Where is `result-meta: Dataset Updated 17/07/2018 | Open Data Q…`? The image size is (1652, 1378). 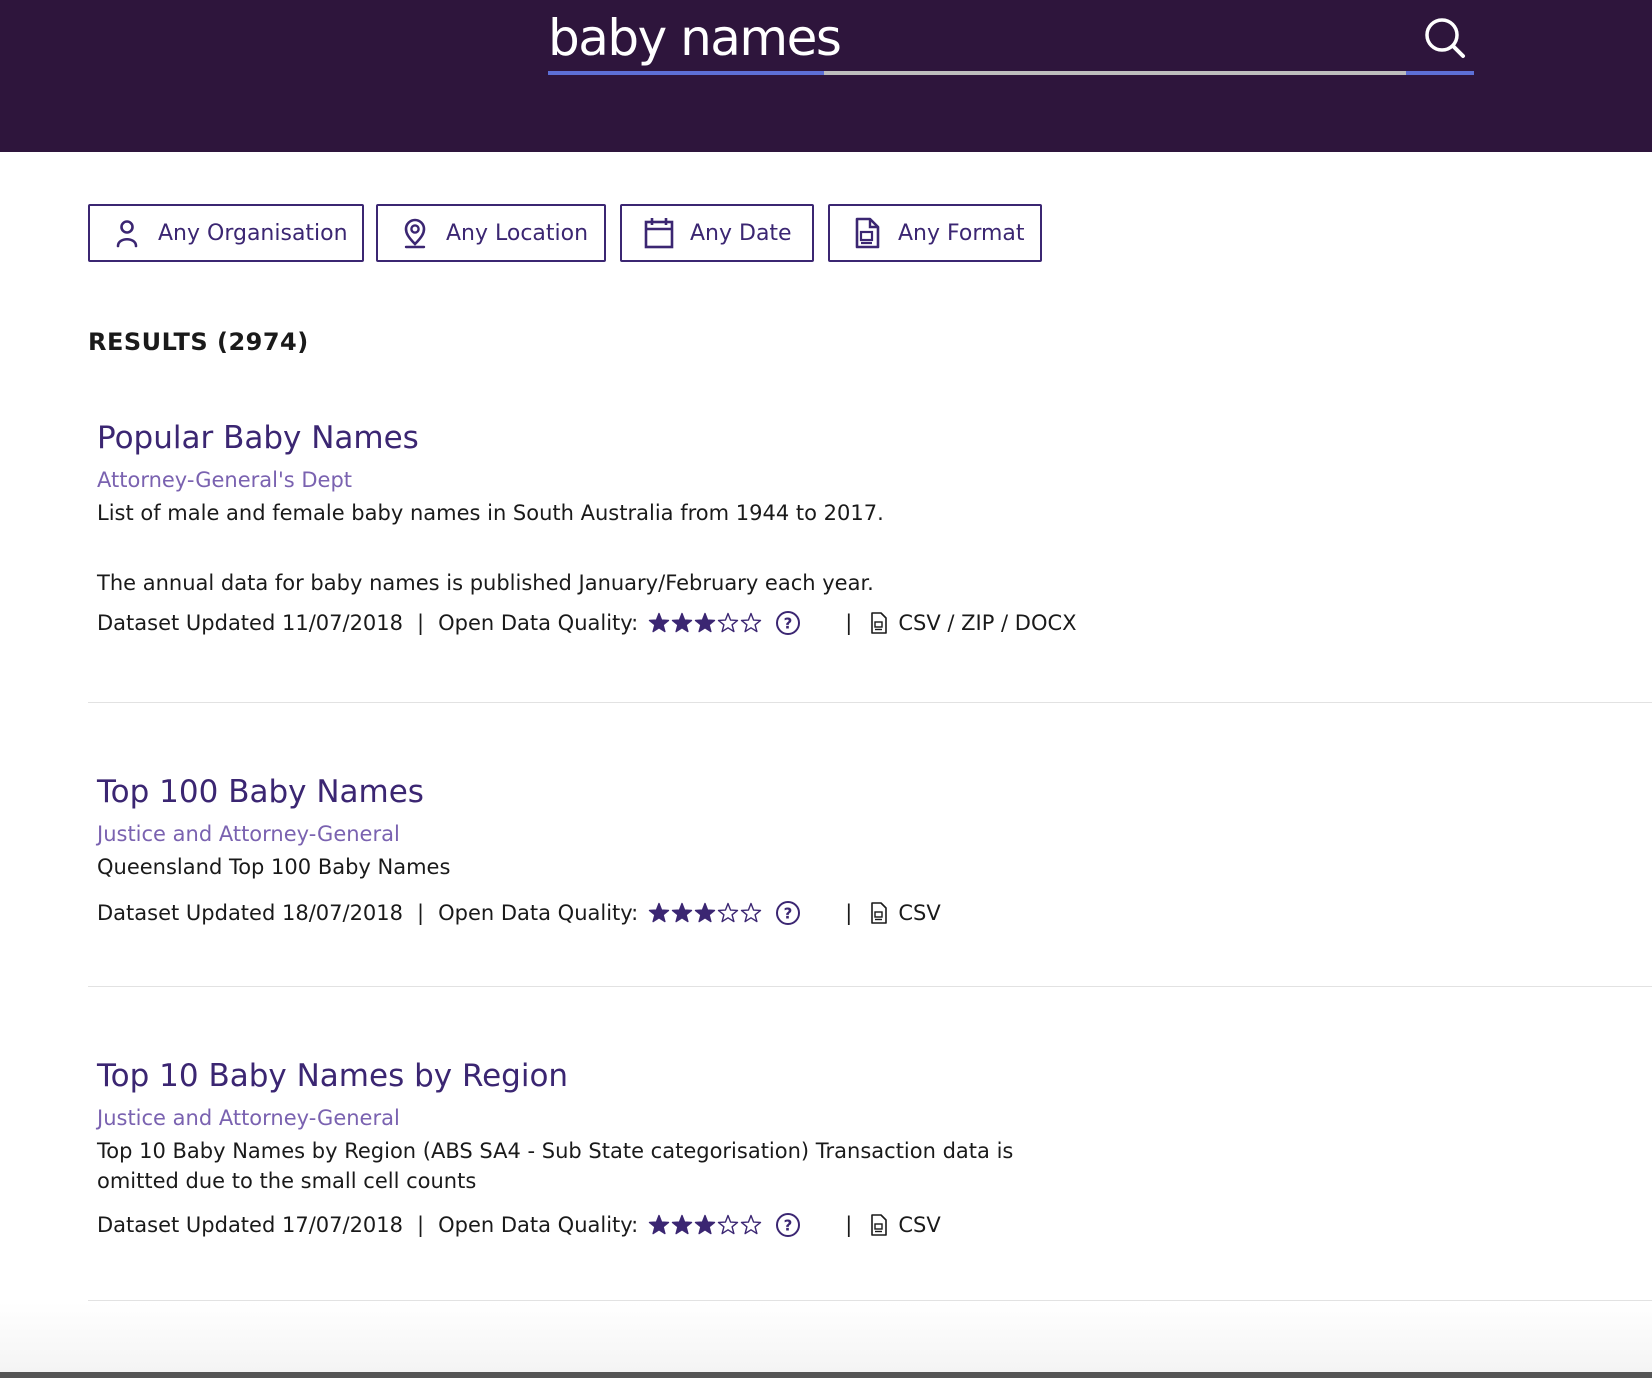 result-meta: Dataset Updated 17/07/2018 | Open Data Q… is located at coordinates (797, 1225).